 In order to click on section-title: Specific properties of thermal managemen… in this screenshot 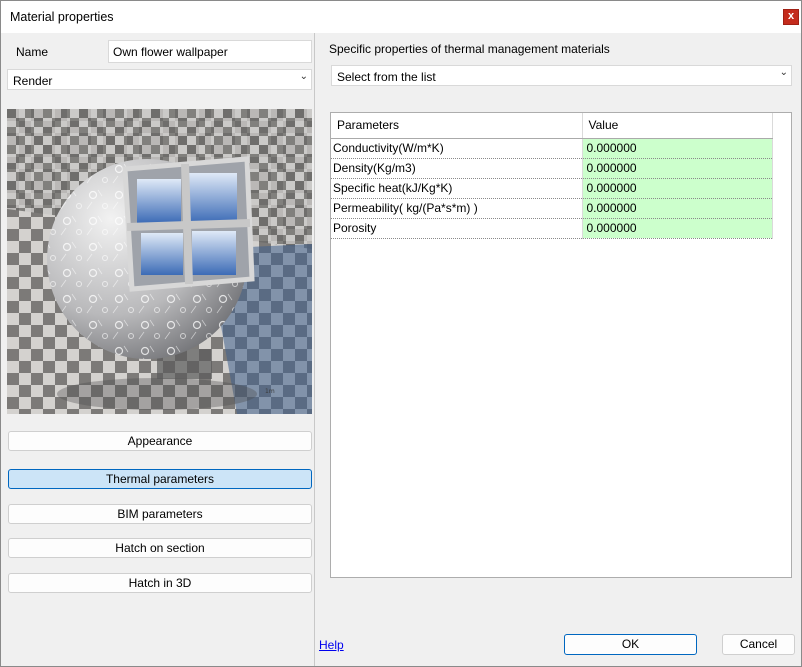, I will do `click(469, 49)`.